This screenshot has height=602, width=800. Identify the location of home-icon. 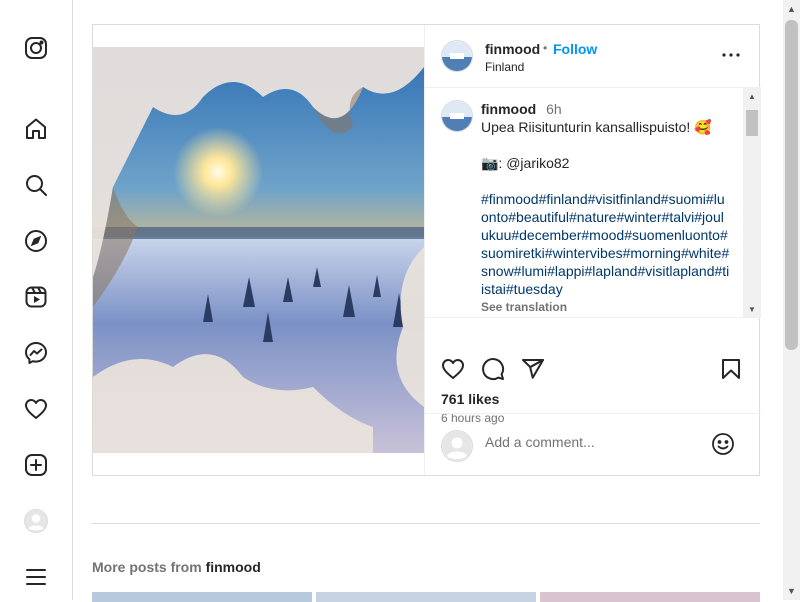
(36, 129).